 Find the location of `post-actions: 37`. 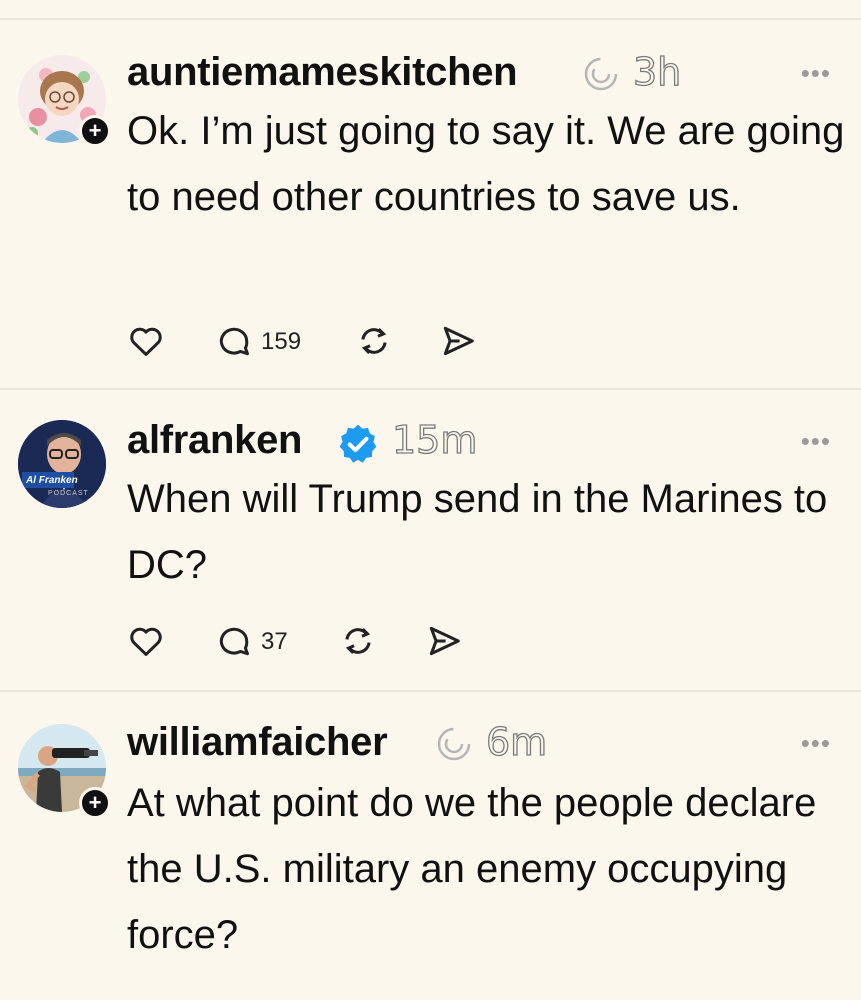

post-actions: 37 is located at coordinates (377, 642).